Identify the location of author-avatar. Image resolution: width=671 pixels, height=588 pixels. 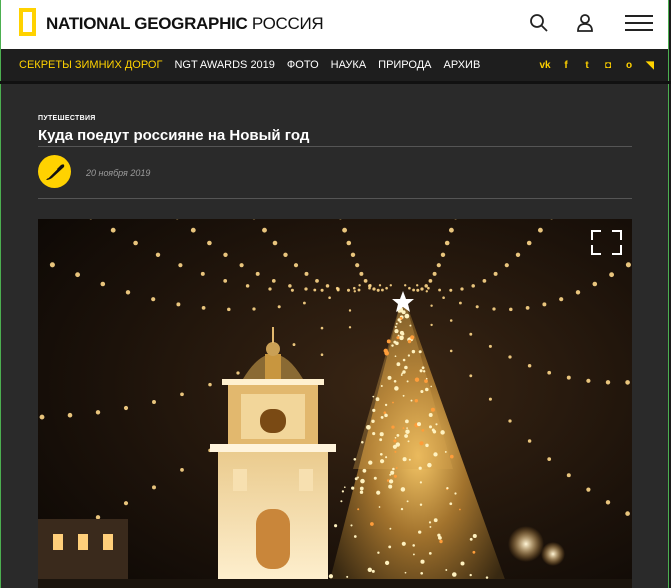
(54, 171).